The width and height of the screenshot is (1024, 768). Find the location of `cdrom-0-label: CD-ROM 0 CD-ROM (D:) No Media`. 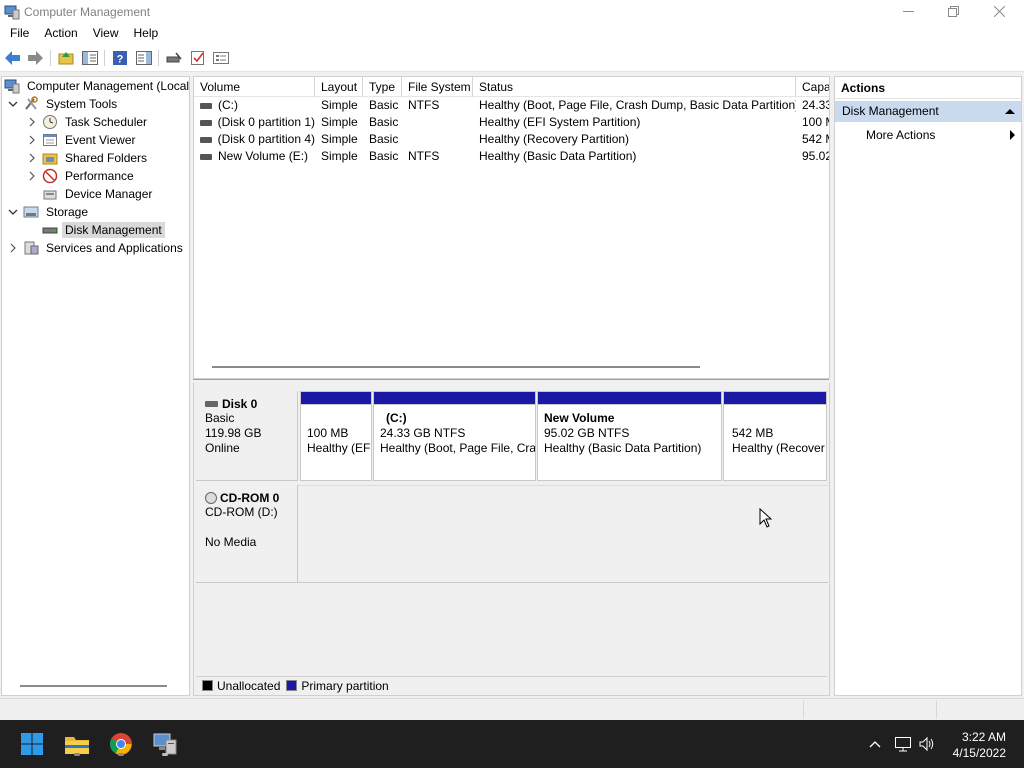

cdrom-0-label: CD-ROM 0 CD-ROM (D:) No Media is located at coordinates (247, 534).